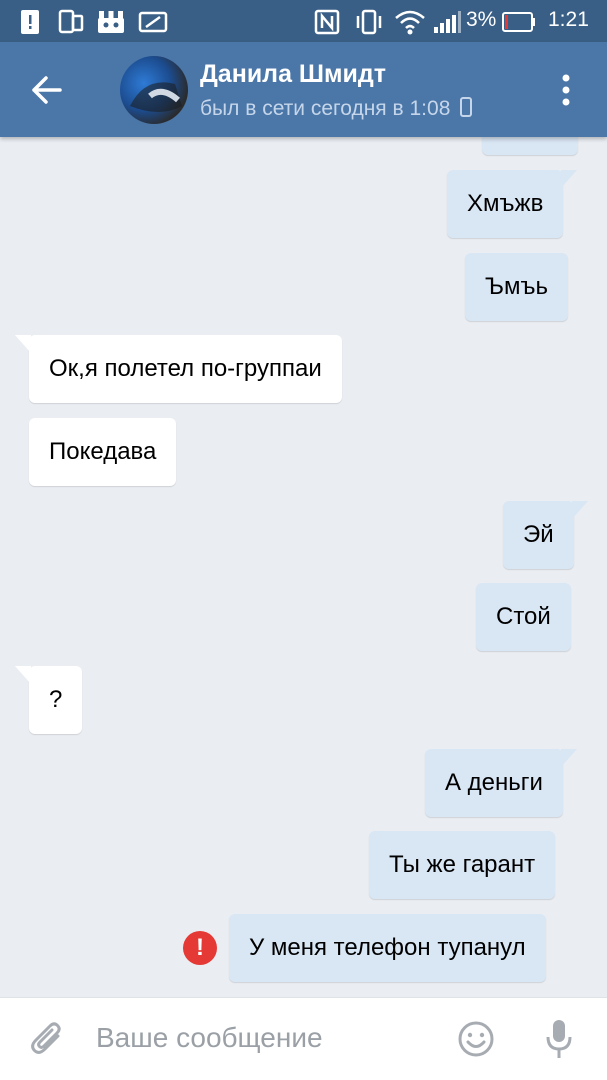 The width and height of the screenshot is (607, 1080). What do you see at coordinates (518, 22) in the screenshot?
I see `battery-low-icon` at bounding box center [518, 22].